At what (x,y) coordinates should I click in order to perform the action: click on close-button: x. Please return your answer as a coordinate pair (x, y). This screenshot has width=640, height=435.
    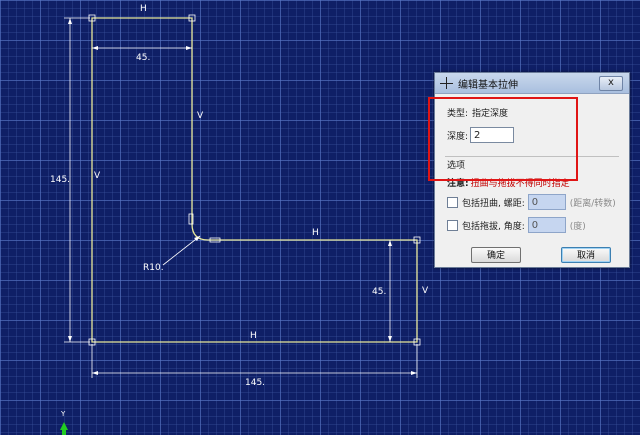
    Looking at the image, I should click on (611, 83).